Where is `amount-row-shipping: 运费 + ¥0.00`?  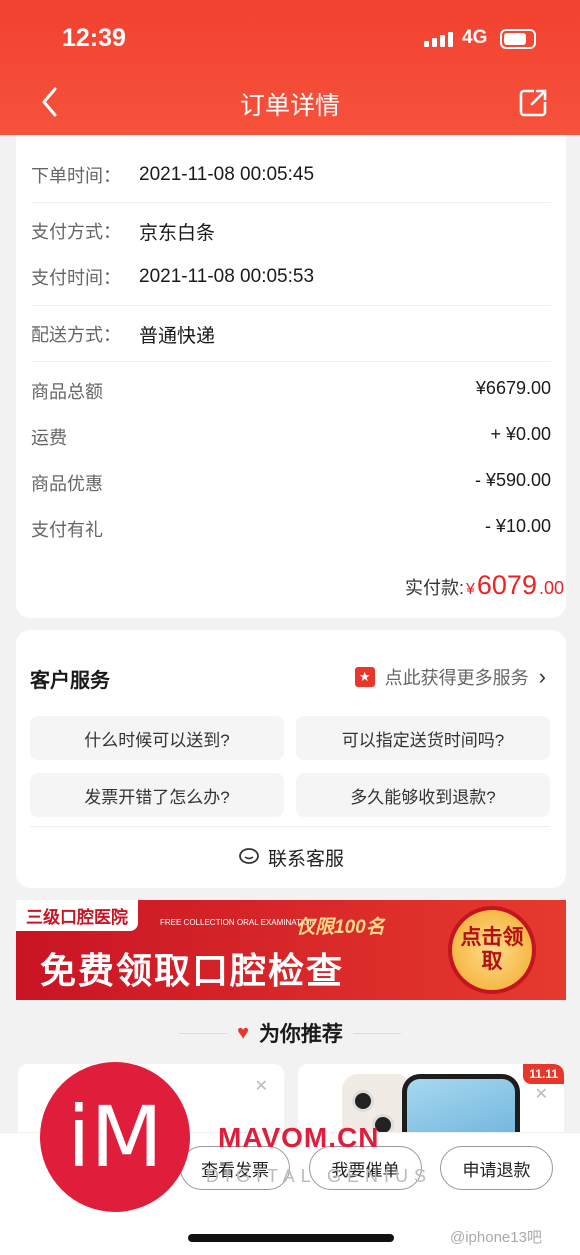 amount-row-shipping: 运费 + ¥0.00 is located at coordinates (291, 435).